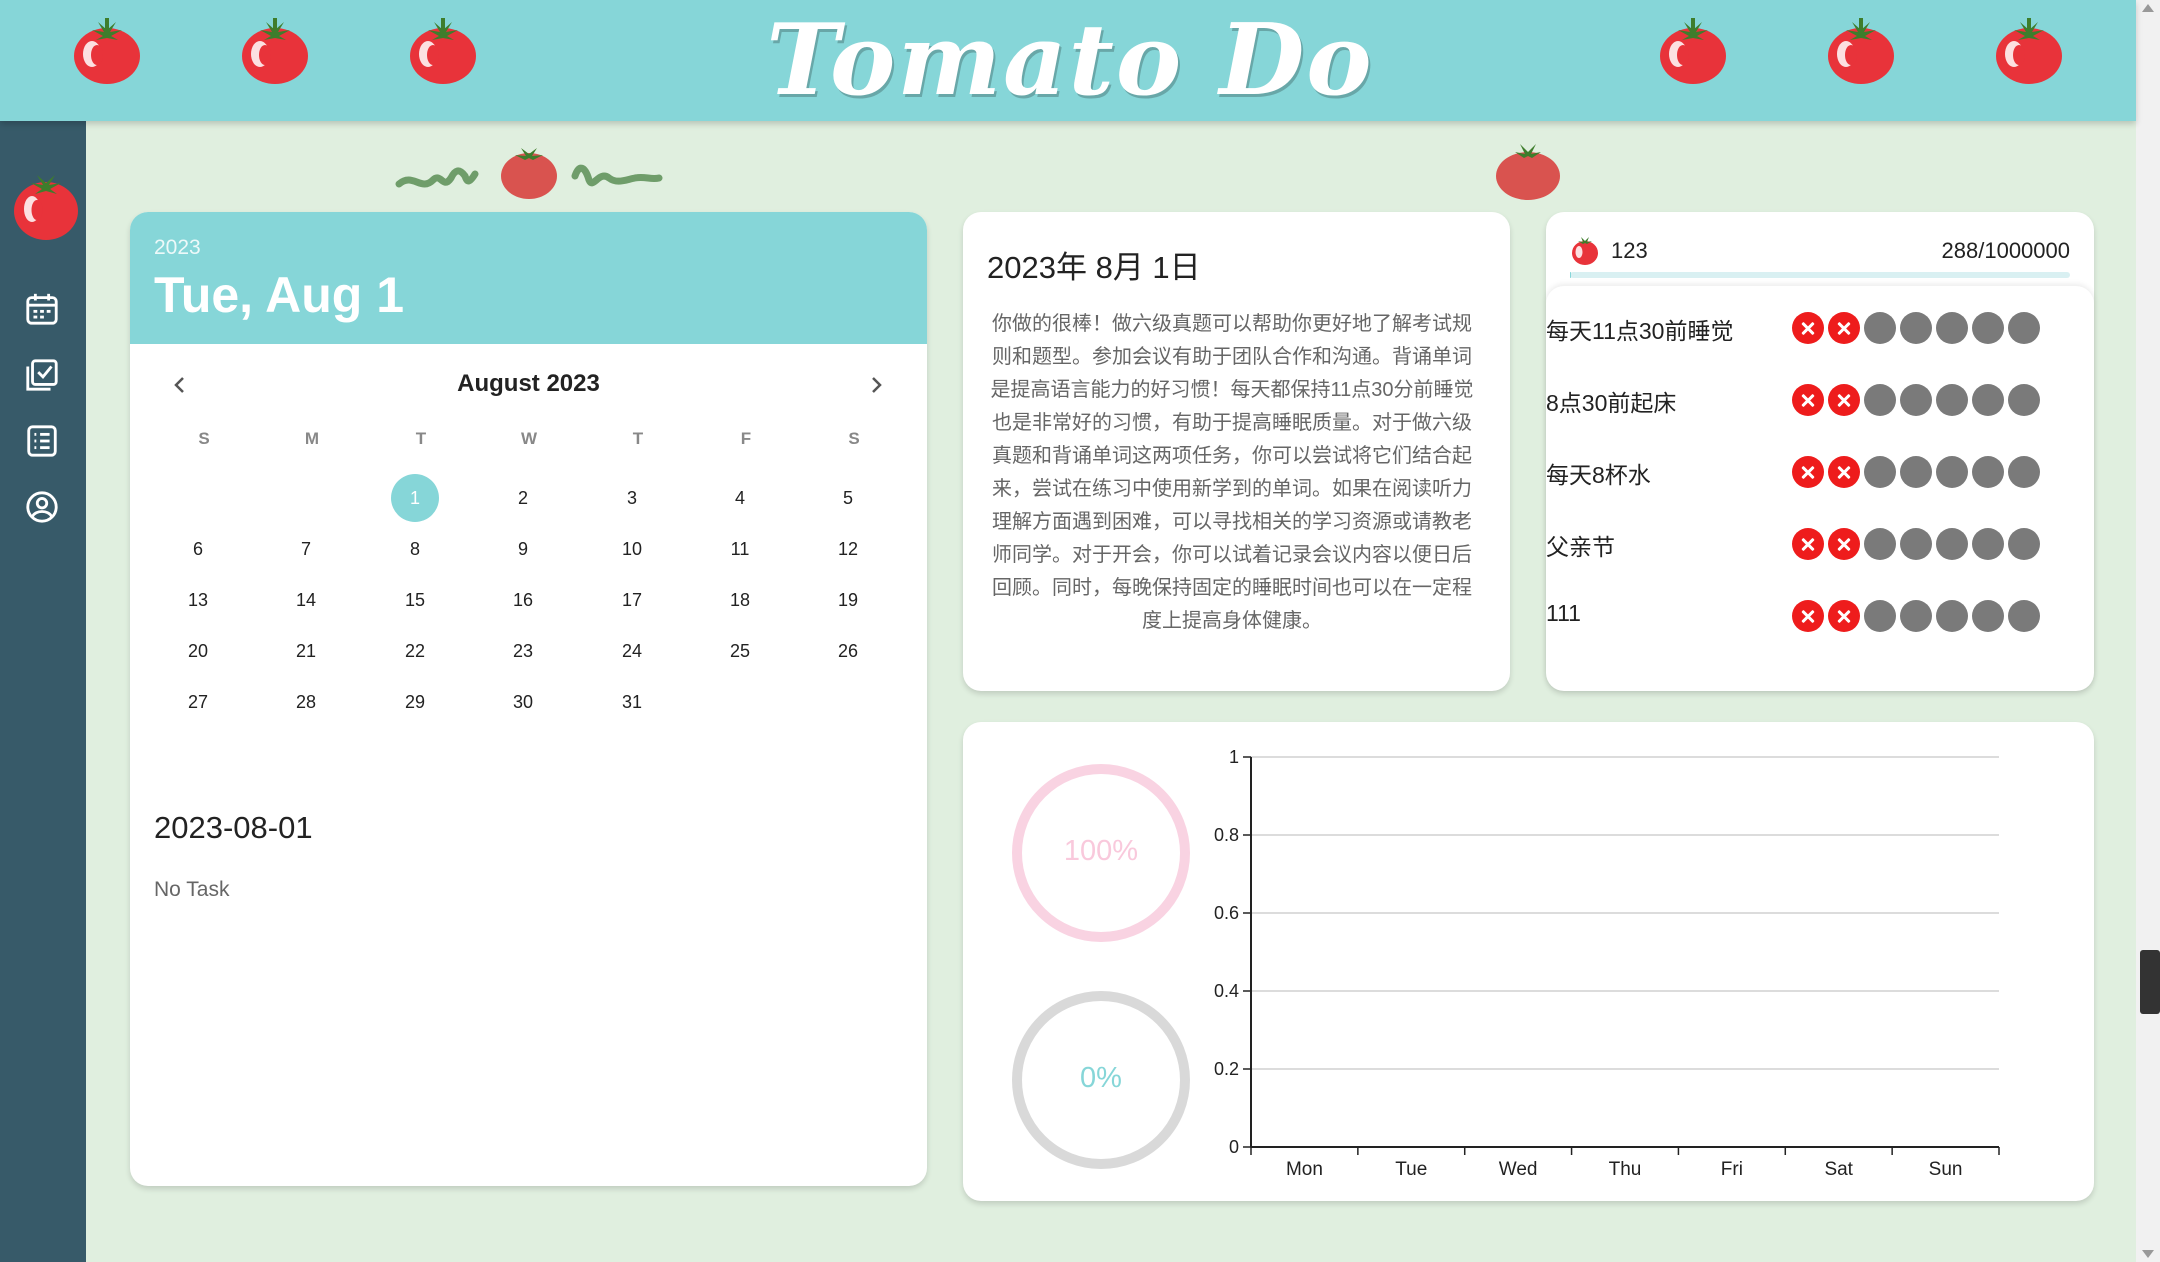 This screenshot has height=1262, width=2160. Describe the element at coordinates (848, 498) in the screenshot. I see `calendar-day: 5` at that location.